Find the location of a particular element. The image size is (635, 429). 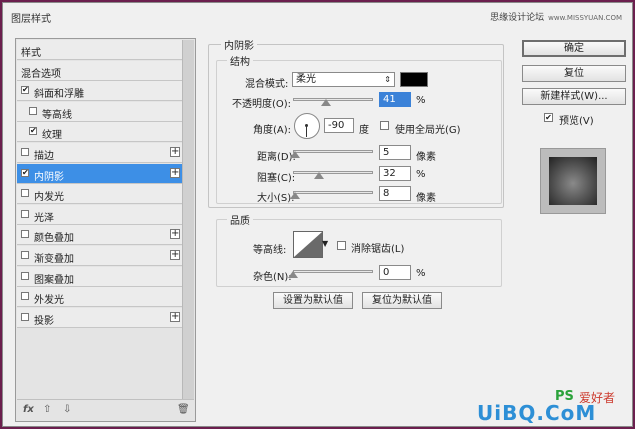

list-item: 图案叠加 is located at coordinates (100, 276).